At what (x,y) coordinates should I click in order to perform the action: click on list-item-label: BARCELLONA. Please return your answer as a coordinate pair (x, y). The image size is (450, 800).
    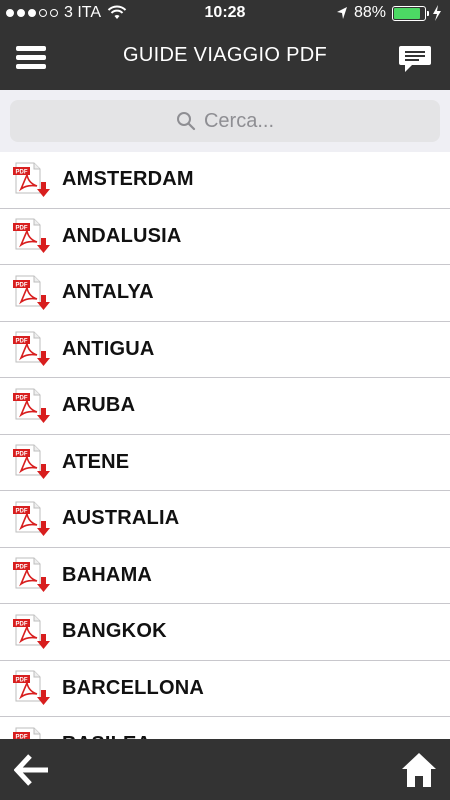
    Looking at the image, I should click on (133, 687).